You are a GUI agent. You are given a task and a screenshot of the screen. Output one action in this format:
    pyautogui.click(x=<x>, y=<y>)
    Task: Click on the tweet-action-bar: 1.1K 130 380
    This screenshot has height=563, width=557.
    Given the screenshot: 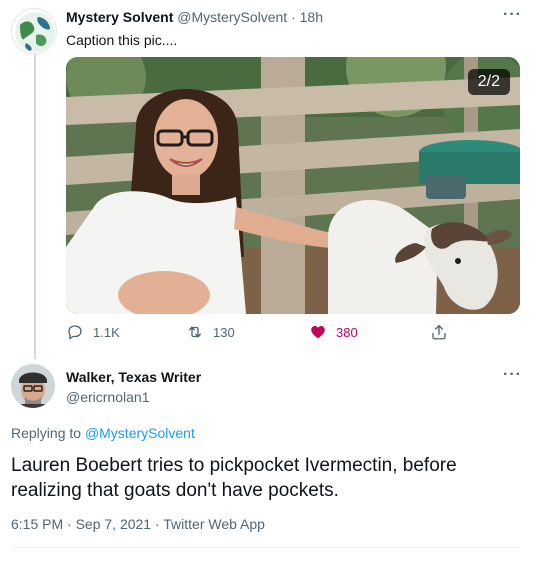 What is the action you would take?
    pyautogui.click(x=276, y=334)
    